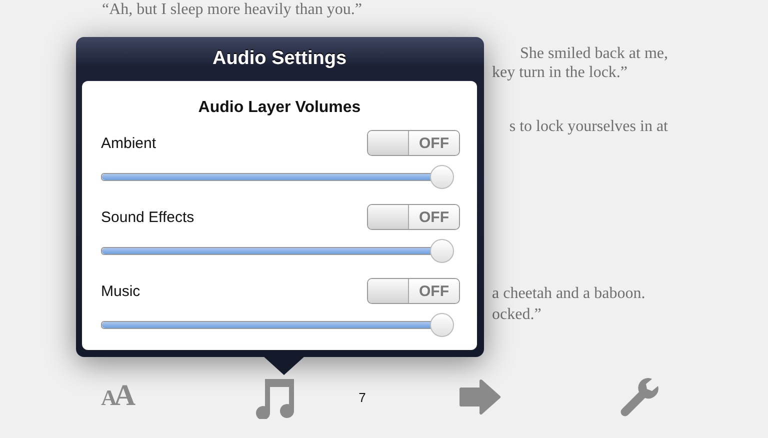  I want to click on page-number: 7, so click(362, 397).